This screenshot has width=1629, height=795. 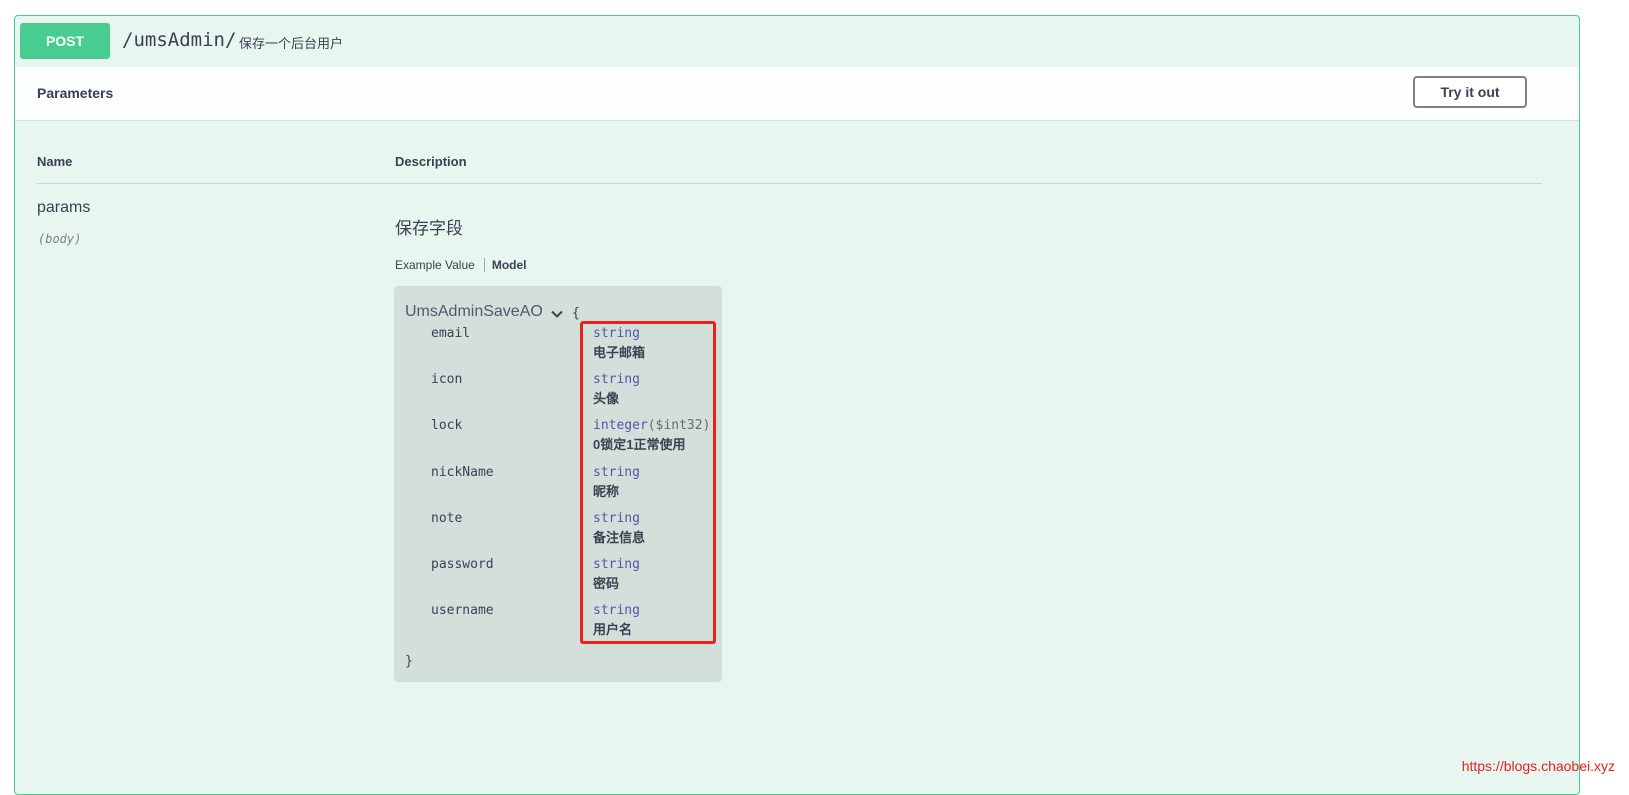 I want to click on parameters-title: Parameters, so click(x=75, y=93).